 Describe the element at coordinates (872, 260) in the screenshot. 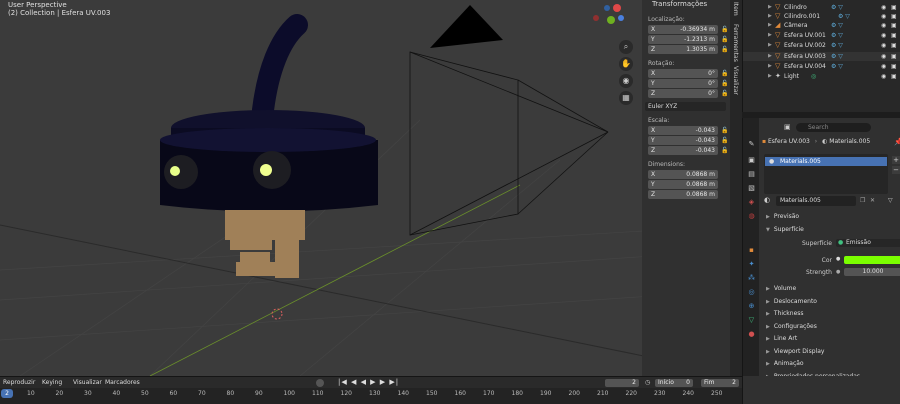

I see `color-swatch` at that location.